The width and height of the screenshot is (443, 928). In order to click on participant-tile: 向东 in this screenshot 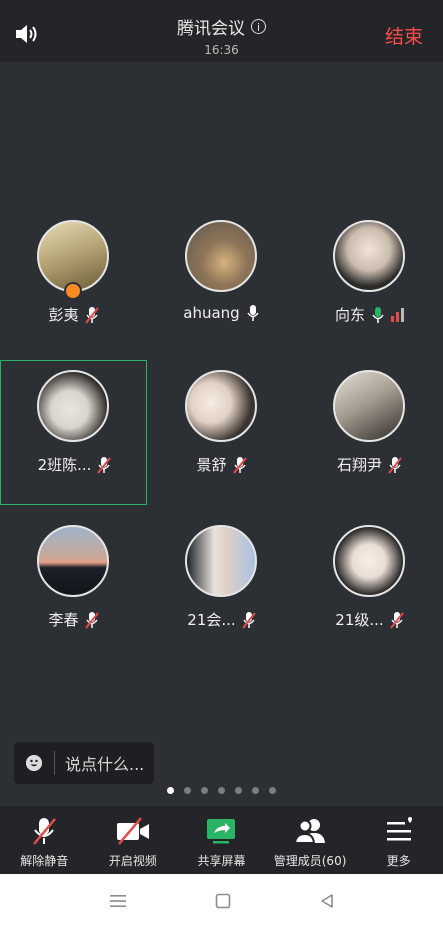, I will do `click(369, 282)`.